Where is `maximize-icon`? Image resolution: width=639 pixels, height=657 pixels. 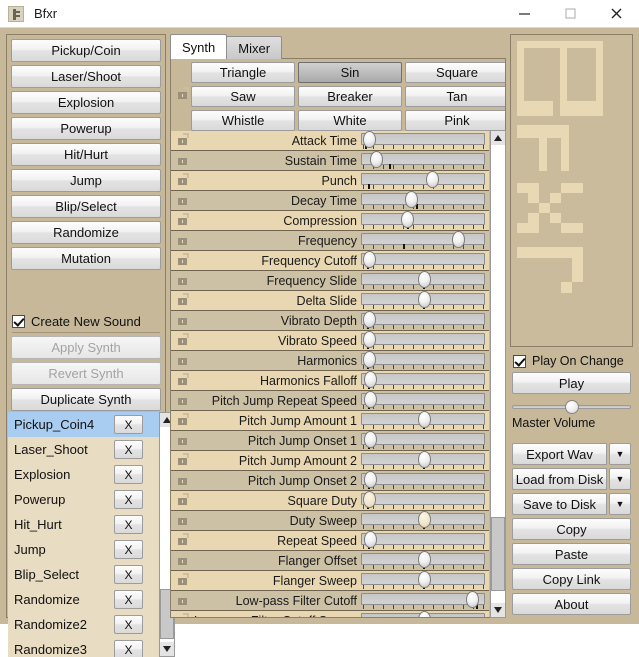
maximize-icon is located at coordinates (570, 14).